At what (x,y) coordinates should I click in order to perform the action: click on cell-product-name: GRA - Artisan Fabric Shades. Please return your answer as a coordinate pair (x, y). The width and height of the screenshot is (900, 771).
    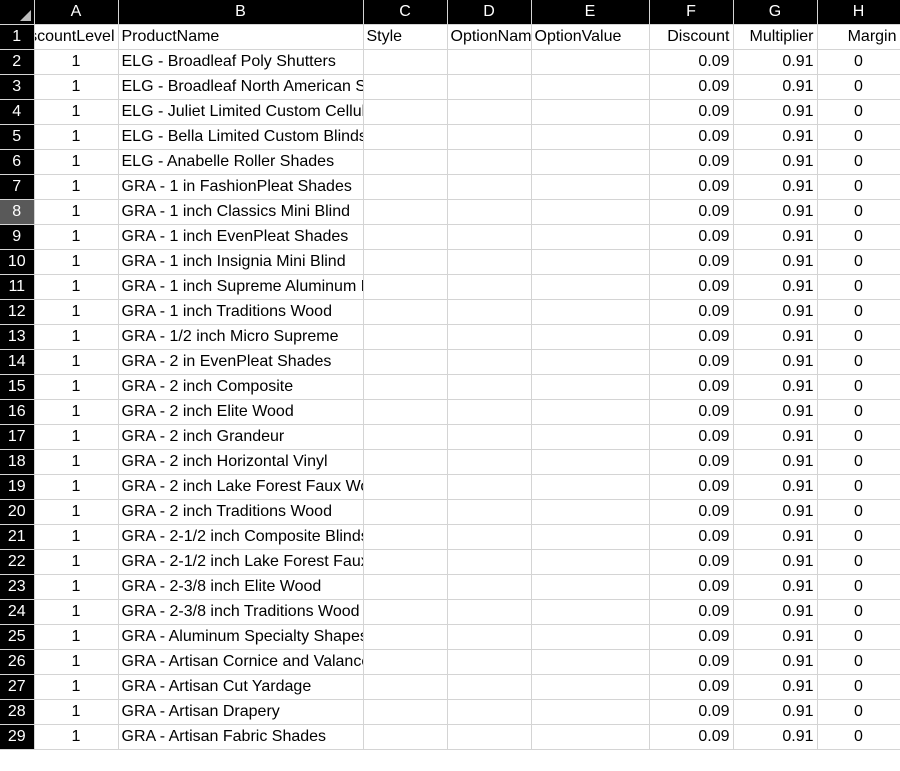
    Looking at the image, I should click on (241, 737).